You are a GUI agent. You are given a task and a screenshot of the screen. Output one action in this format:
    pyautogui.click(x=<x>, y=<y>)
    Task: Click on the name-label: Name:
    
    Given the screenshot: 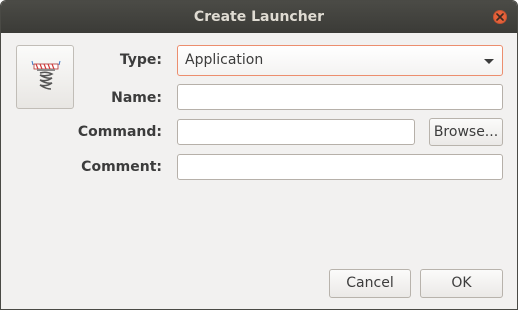 What is the action you would take?
    pyautogui.click(x=136, y=98)
    